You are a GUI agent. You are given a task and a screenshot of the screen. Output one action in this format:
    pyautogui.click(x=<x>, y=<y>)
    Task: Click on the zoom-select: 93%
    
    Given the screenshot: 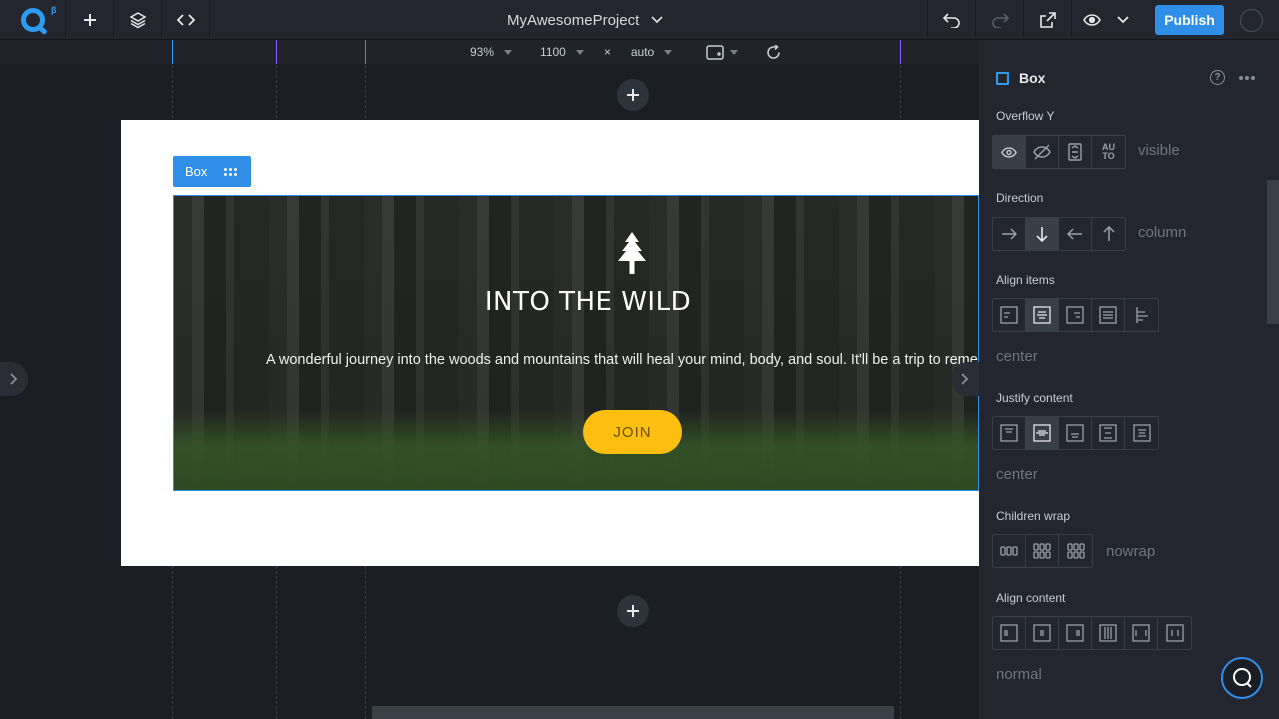 What is the action you would take?
    pyautogui.click(x=491, y=52)
    